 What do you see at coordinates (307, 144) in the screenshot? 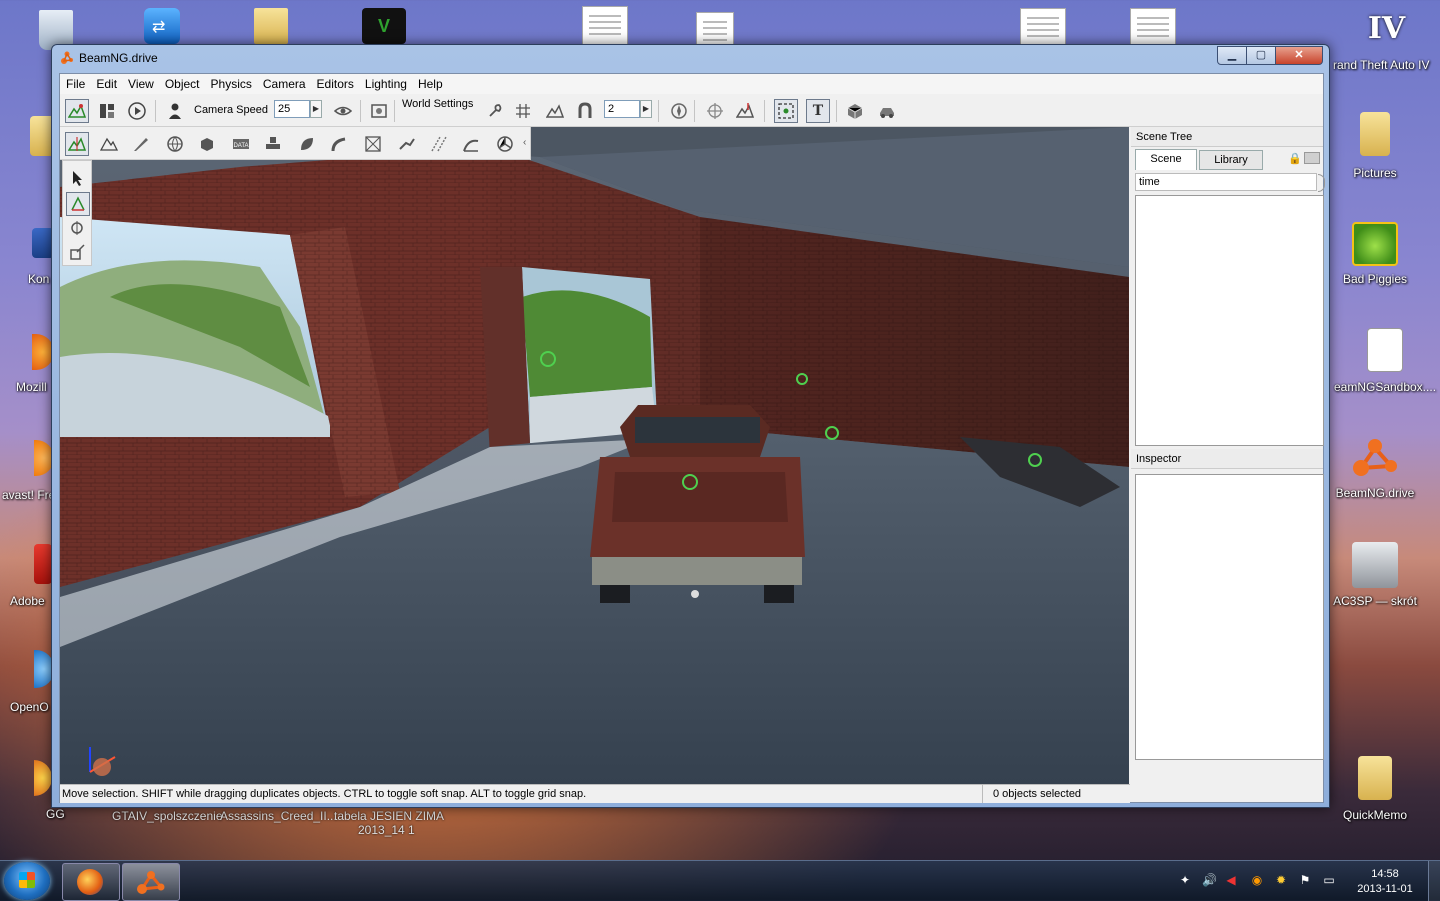
I see `forest-editor-tool` at bounding box center [307, 144].